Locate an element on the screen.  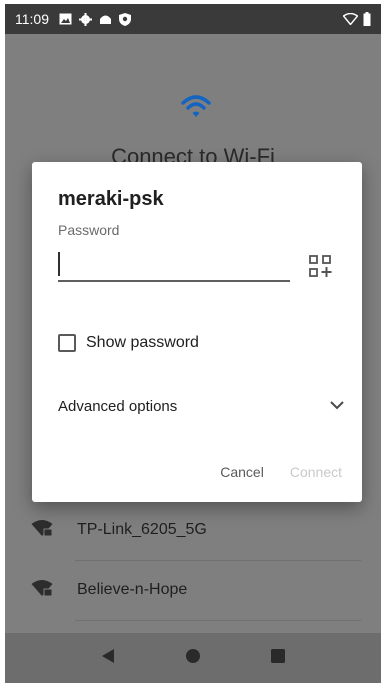
navigation-bar is located at coordinates (193, 658).